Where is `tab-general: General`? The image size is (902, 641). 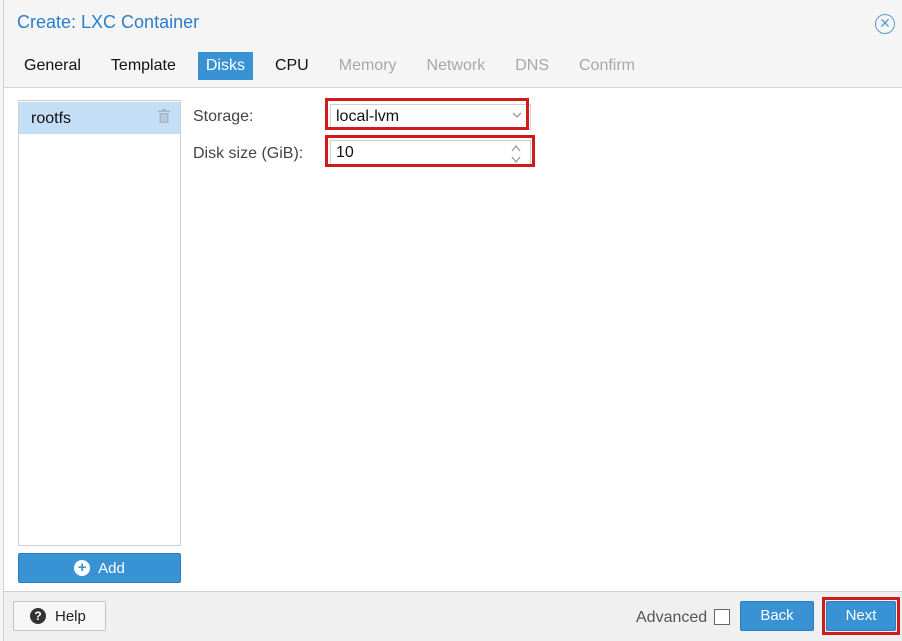
tab-general: General is located at coordinates (52, 66).